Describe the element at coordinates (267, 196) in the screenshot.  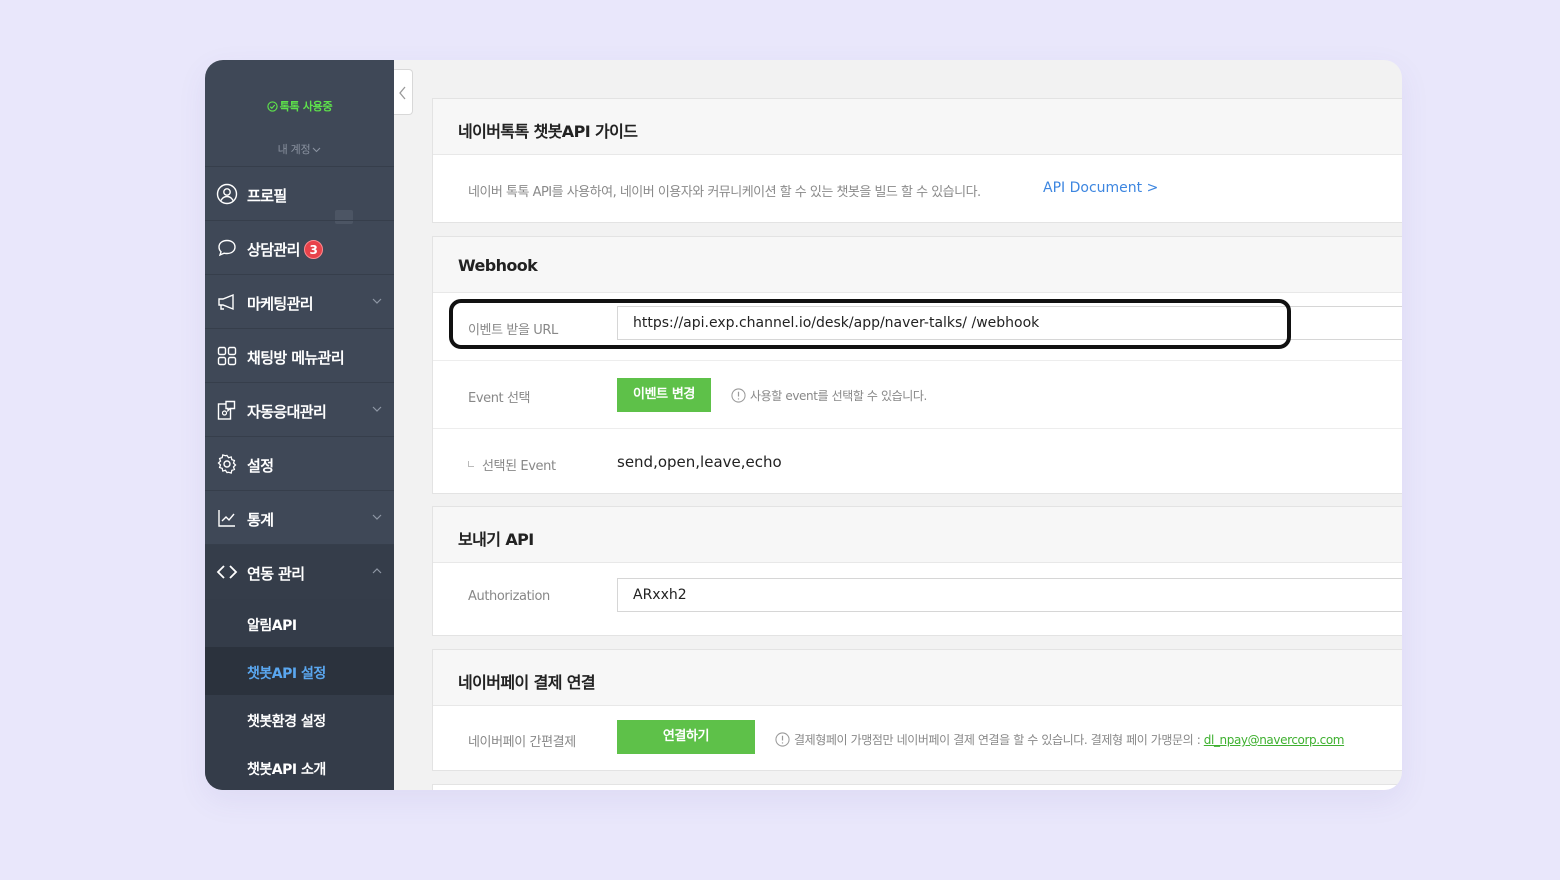
I see `sidebar-item-label: 프로필` at that location.